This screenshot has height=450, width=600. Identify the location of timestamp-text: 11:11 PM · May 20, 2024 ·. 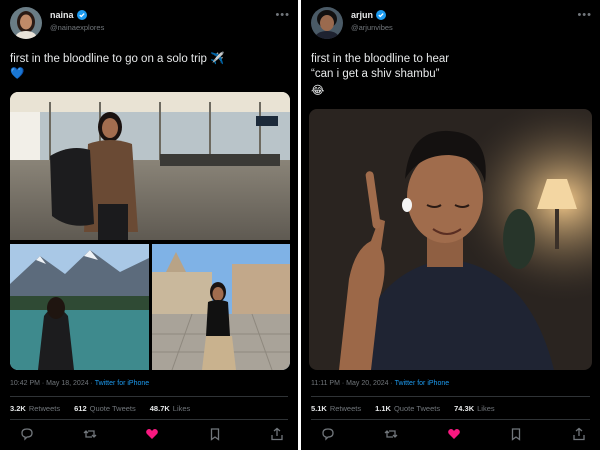
(353, 383).